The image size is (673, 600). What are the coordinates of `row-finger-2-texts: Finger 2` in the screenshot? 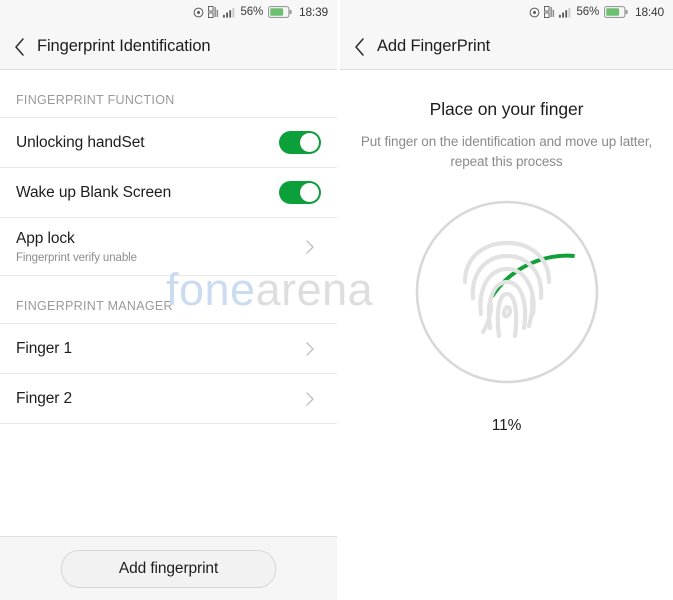 It's located at (44, 399).